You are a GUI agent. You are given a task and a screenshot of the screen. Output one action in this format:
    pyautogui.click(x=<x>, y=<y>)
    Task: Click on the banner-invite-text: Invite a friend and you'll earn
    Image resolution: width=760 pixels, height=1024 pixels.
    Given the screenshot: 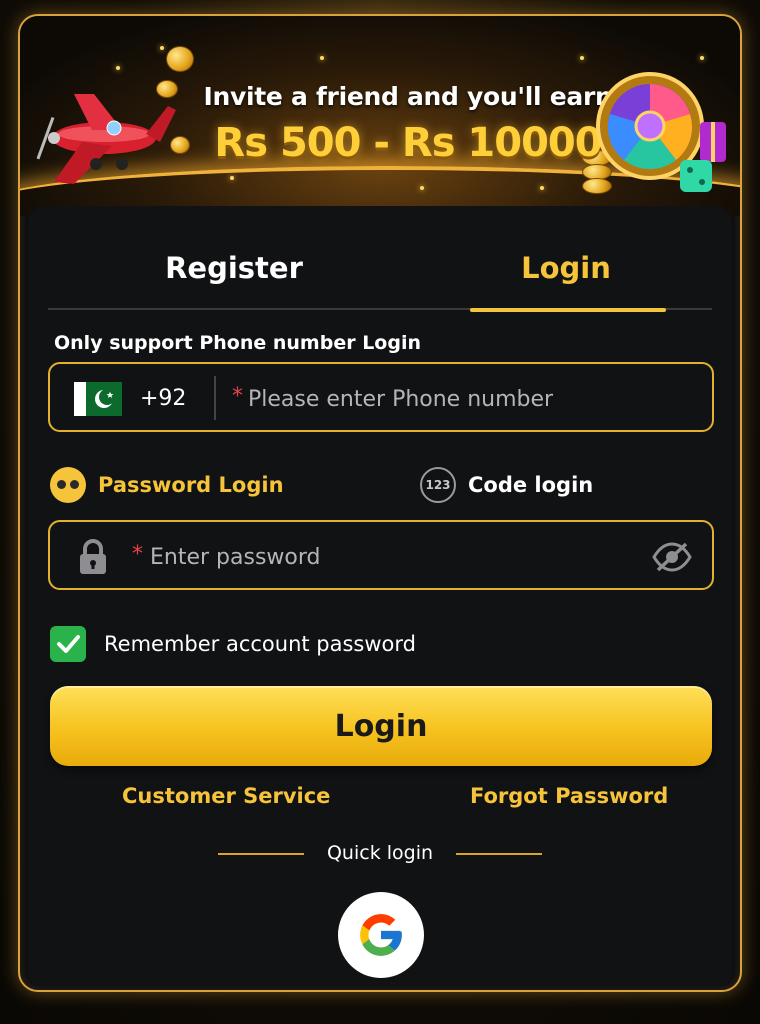 What is the action you would take?
    pyautogui.click(x=408, y=96)
    